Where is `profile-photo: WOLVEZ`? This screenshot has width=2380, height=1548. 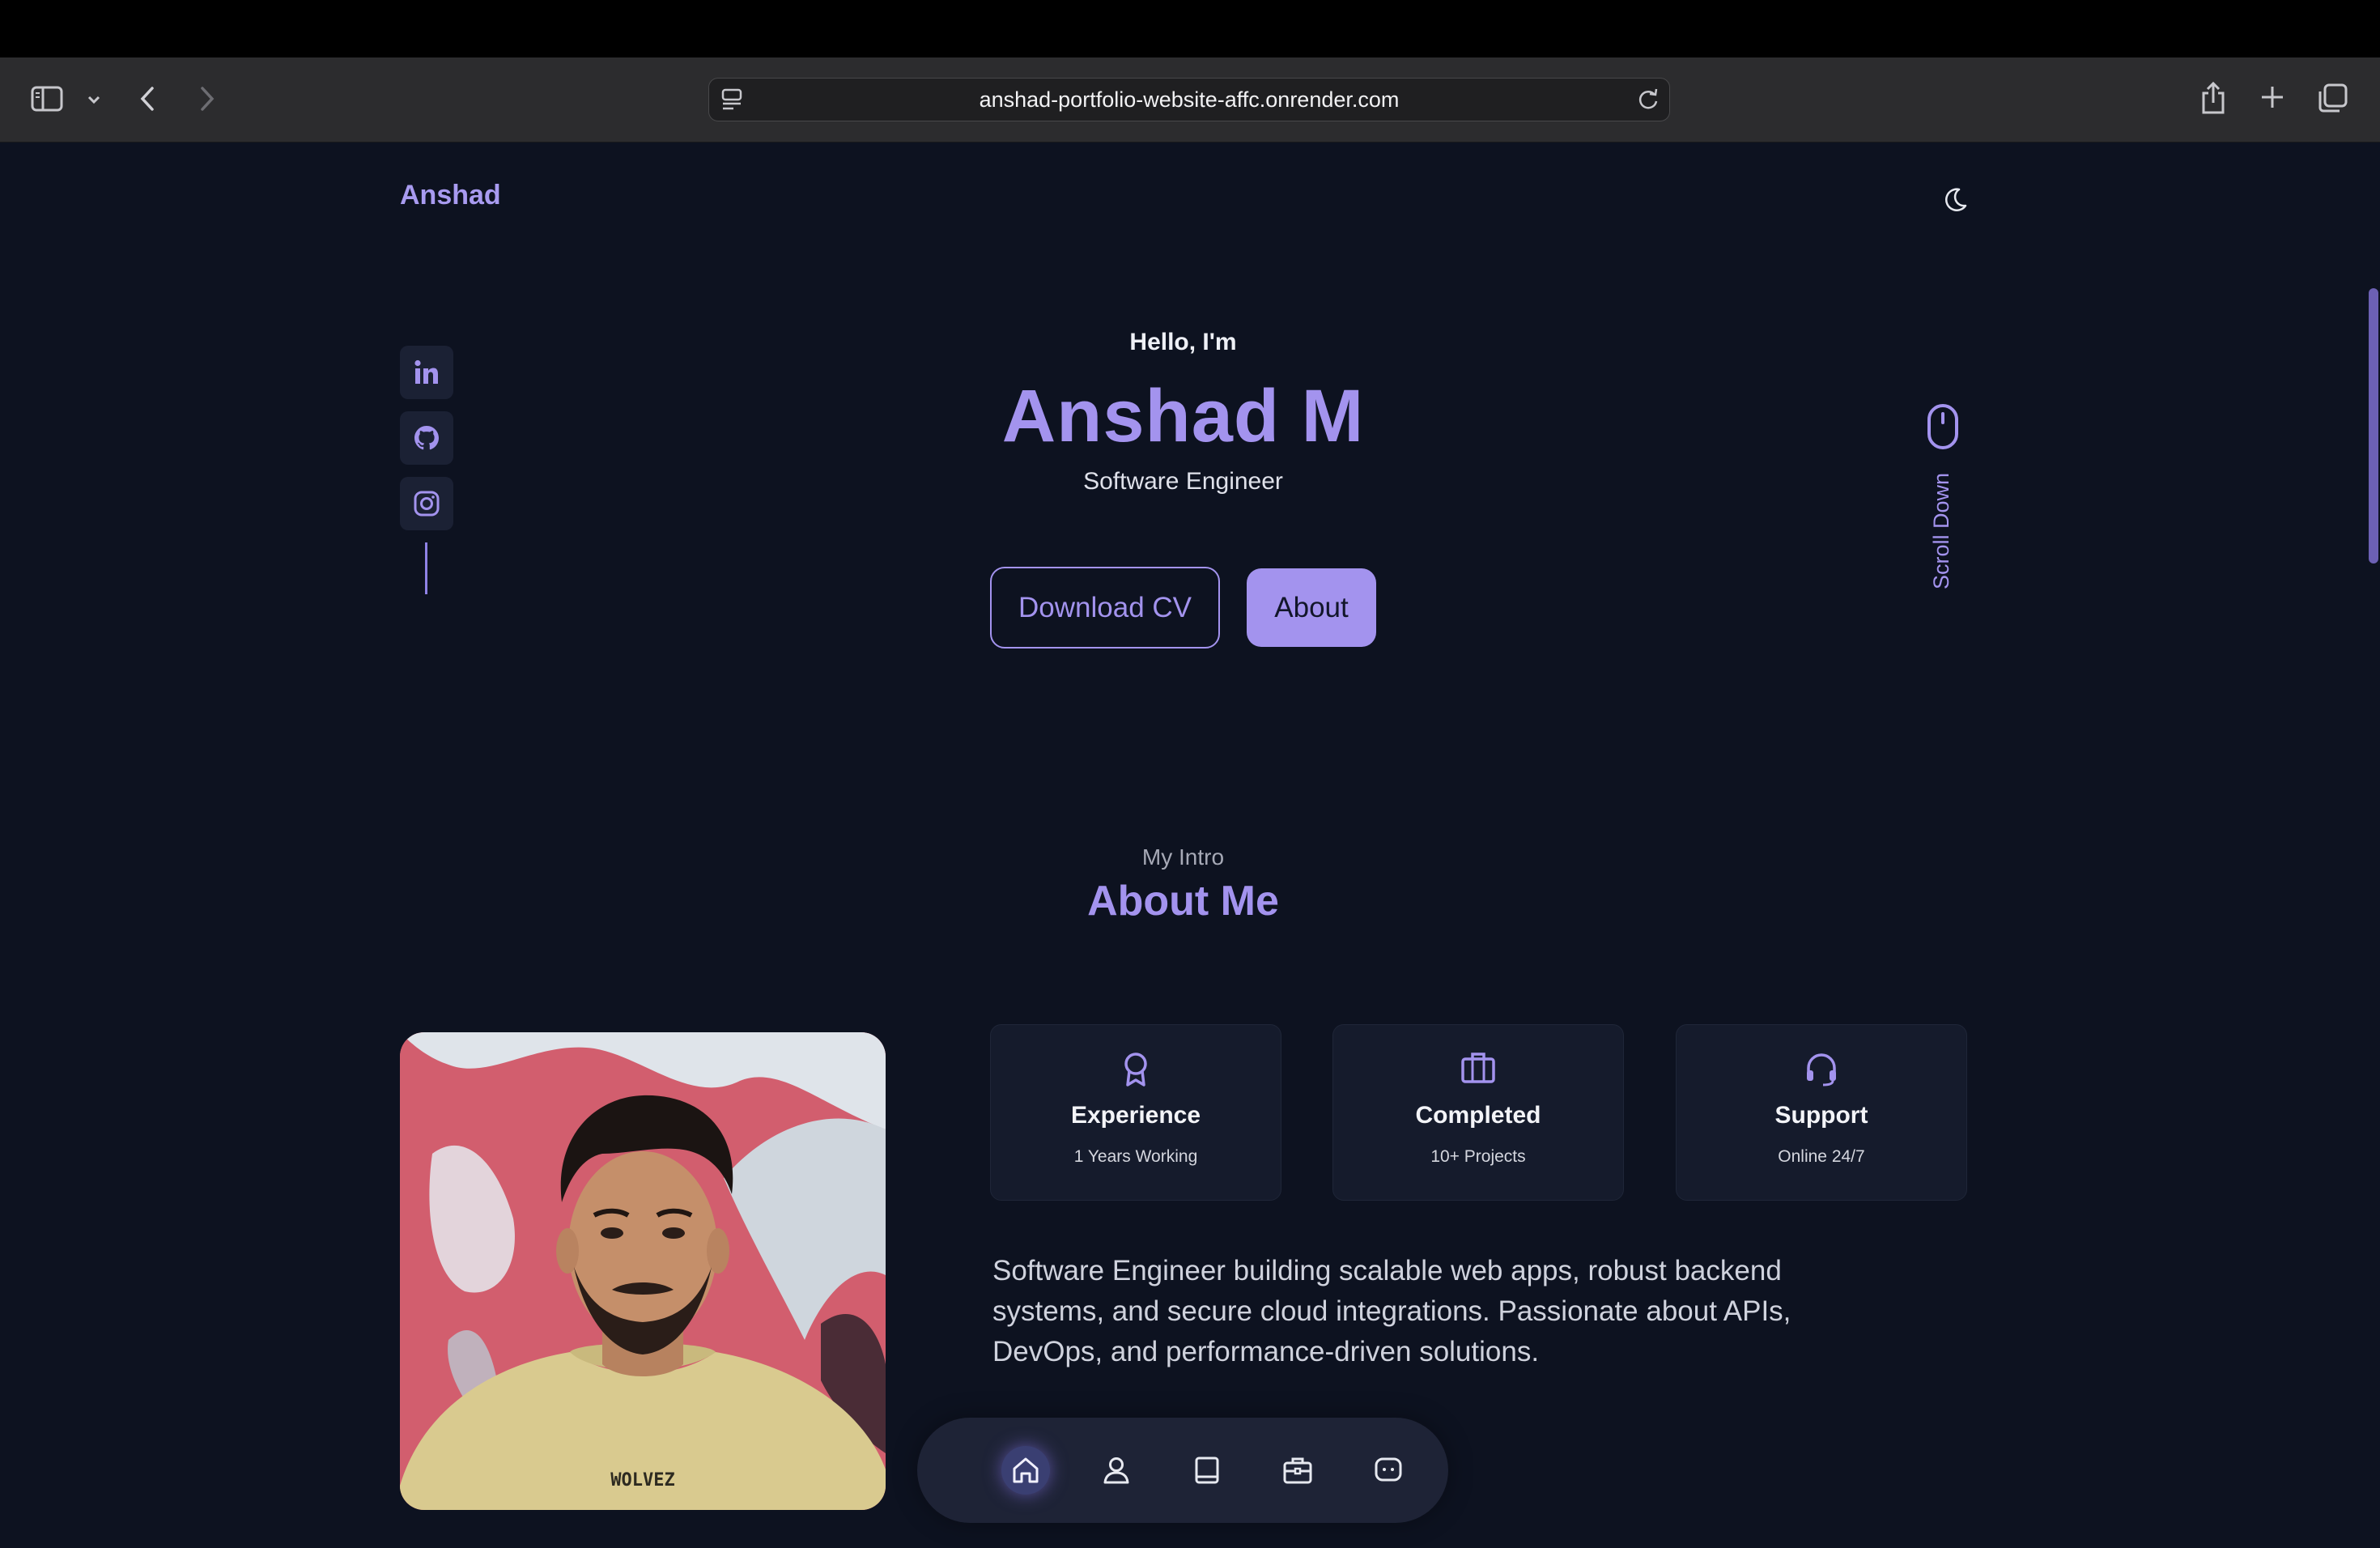 profile-photo: WOLVEZ is located at coordinates (643, 1271).